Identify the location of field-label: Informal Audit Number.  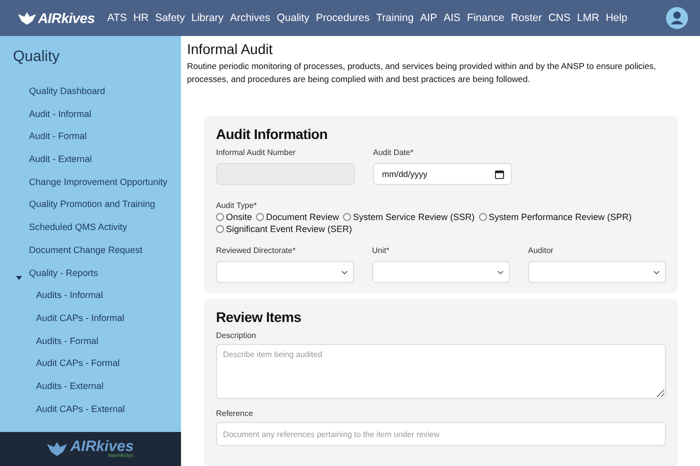
(256, 152).